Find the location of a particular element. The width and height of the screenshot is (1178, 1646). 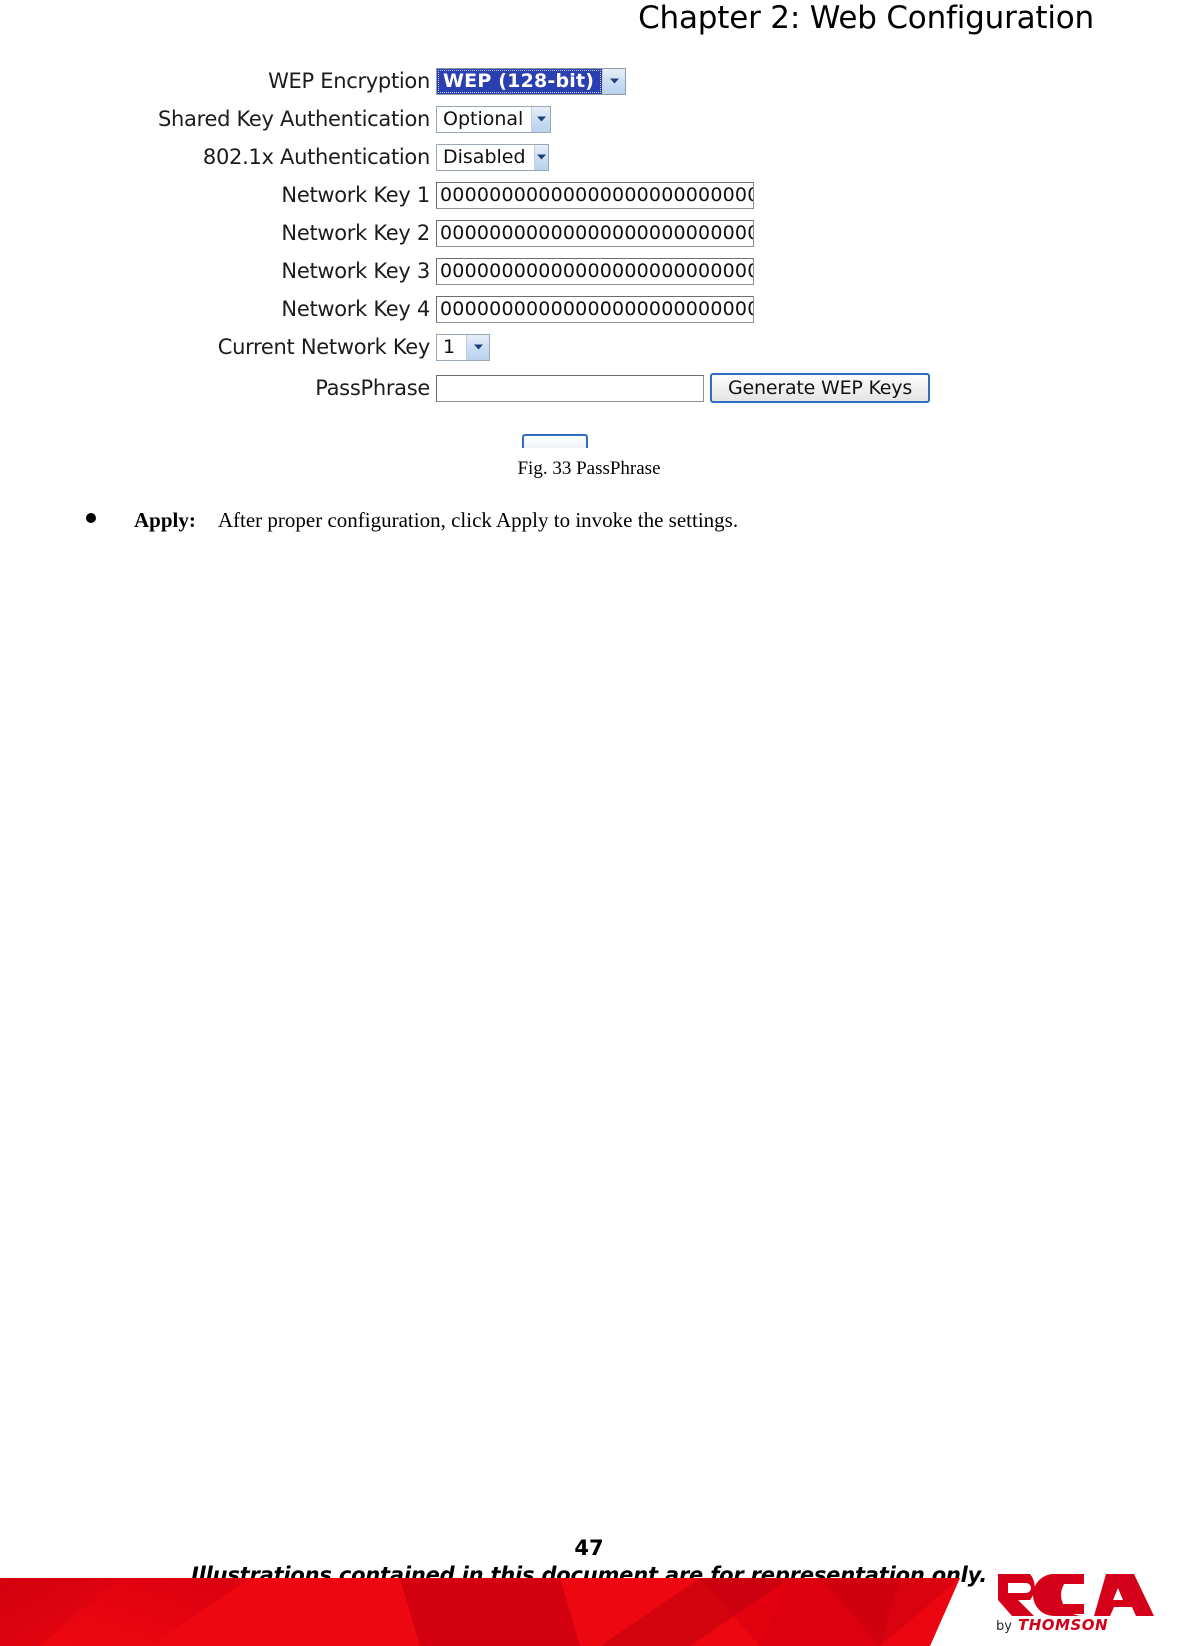

row-current-network-key: Current Network Key 1 is located at coordinates (500, 347).